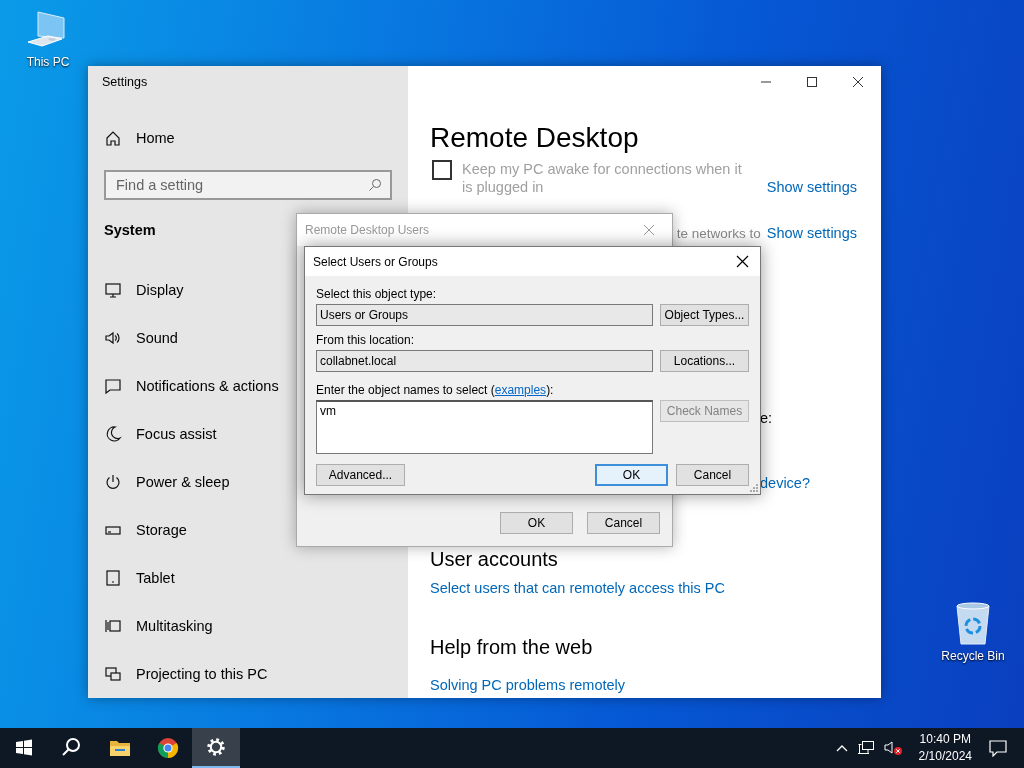 The width and height of the screenshot is (1024, 768). I want to click on sidebar-item: Storage, so click(248, 530).